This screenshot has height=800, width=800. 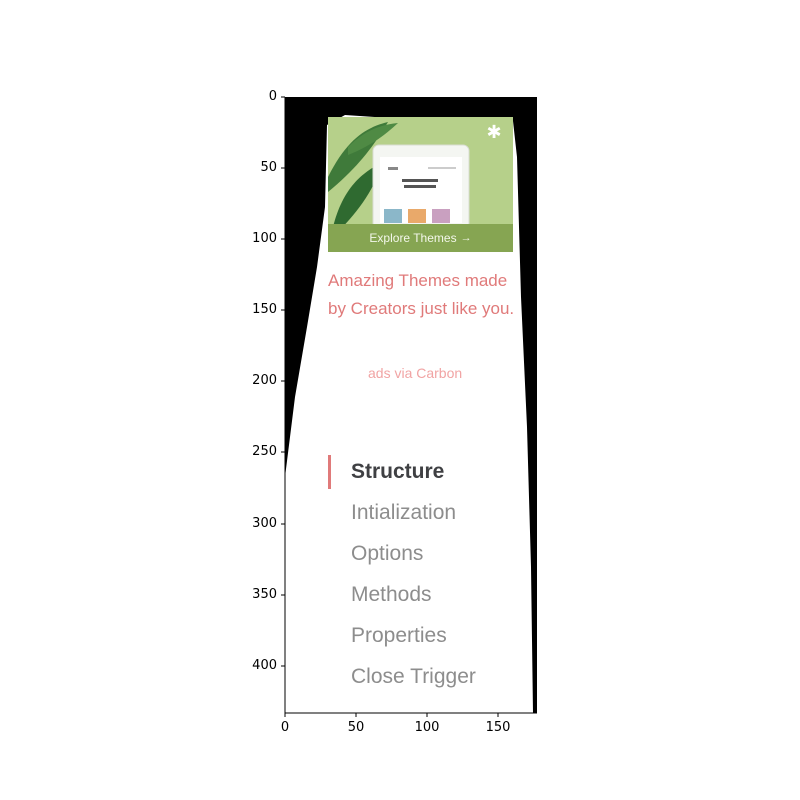 I want to click on x-tick-label: 150, so click(x=498, y=727).